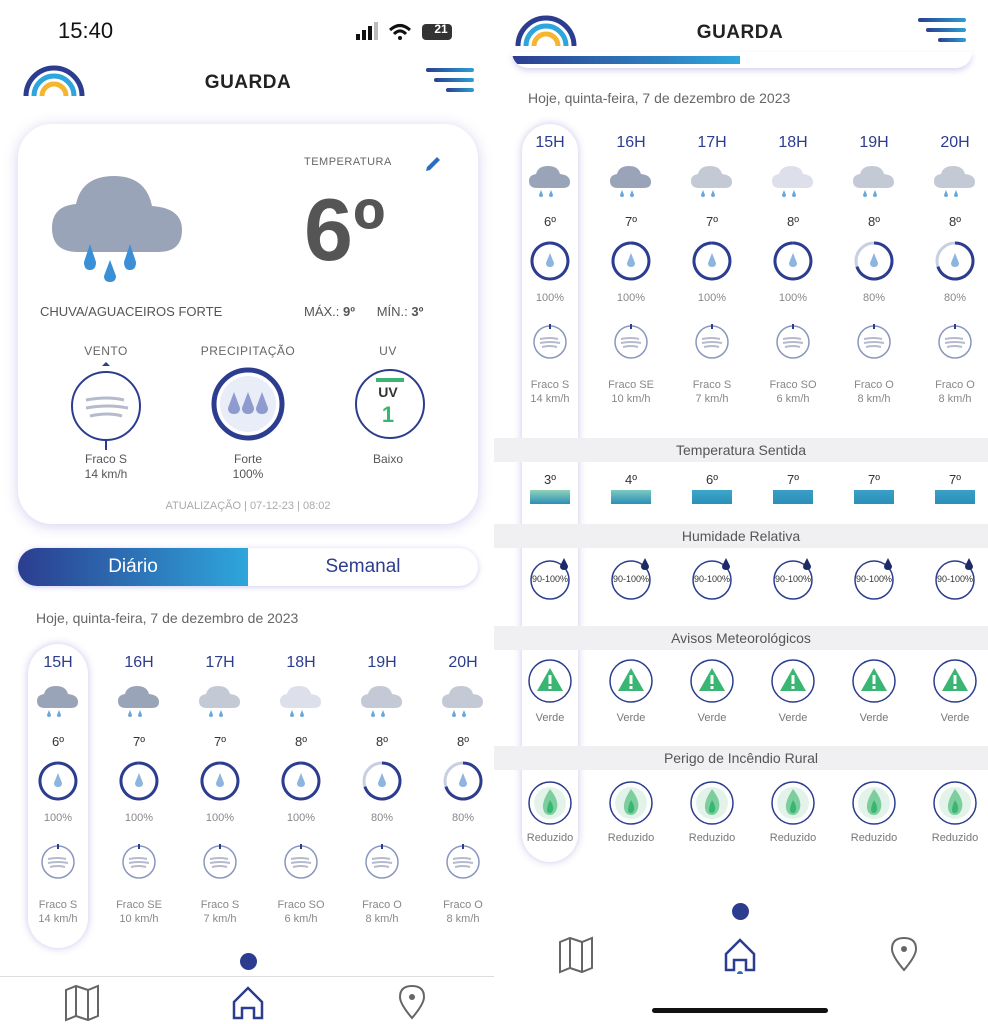 The image size is (988, 1024). What do you see at coordinates (741, 638) in the screenshot?
I see `warnings-section-header: Avisos Meteorológicos` at bounding box center [741, 638].